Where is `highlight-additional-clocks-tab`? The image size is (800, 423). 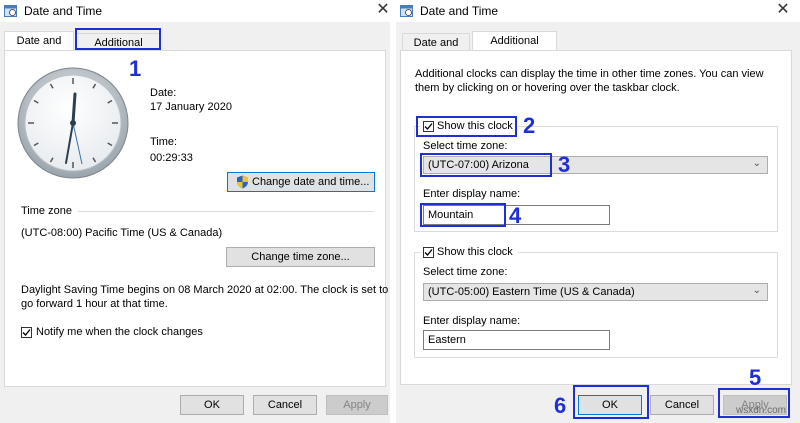
highlight-additional-clocks-tab is located at coordinates (118, 39).